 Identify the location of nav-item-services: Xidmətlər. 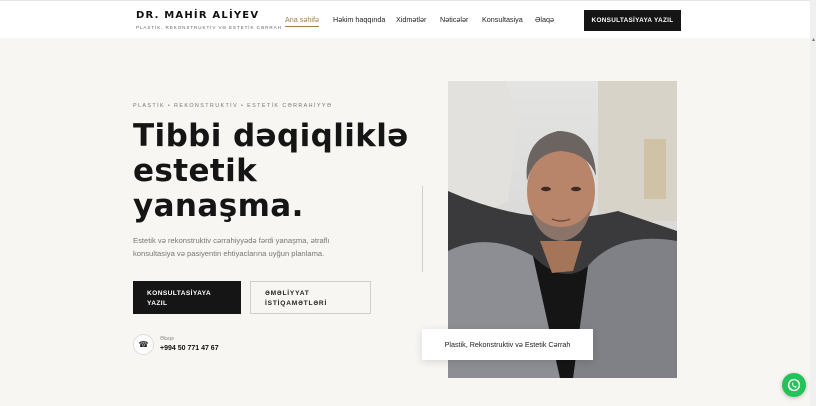
(411, 19).